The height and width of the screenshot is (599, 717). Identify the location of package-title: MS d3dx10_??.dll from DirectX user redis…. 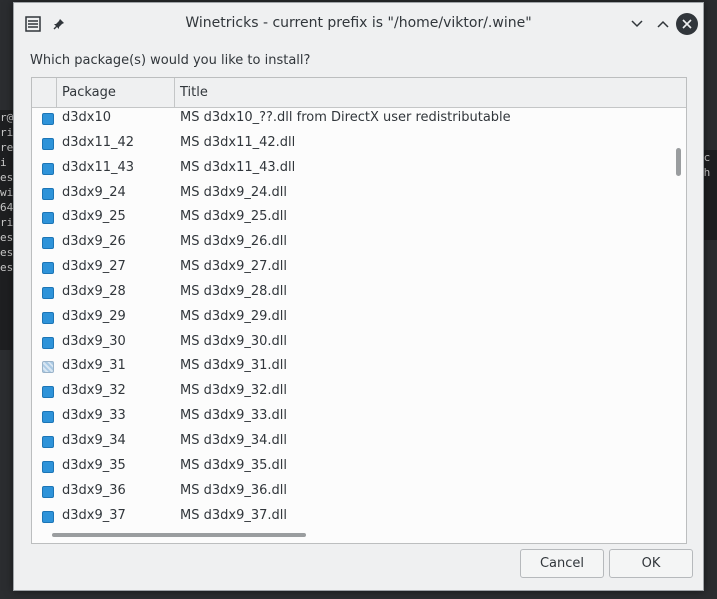
(345, 117).